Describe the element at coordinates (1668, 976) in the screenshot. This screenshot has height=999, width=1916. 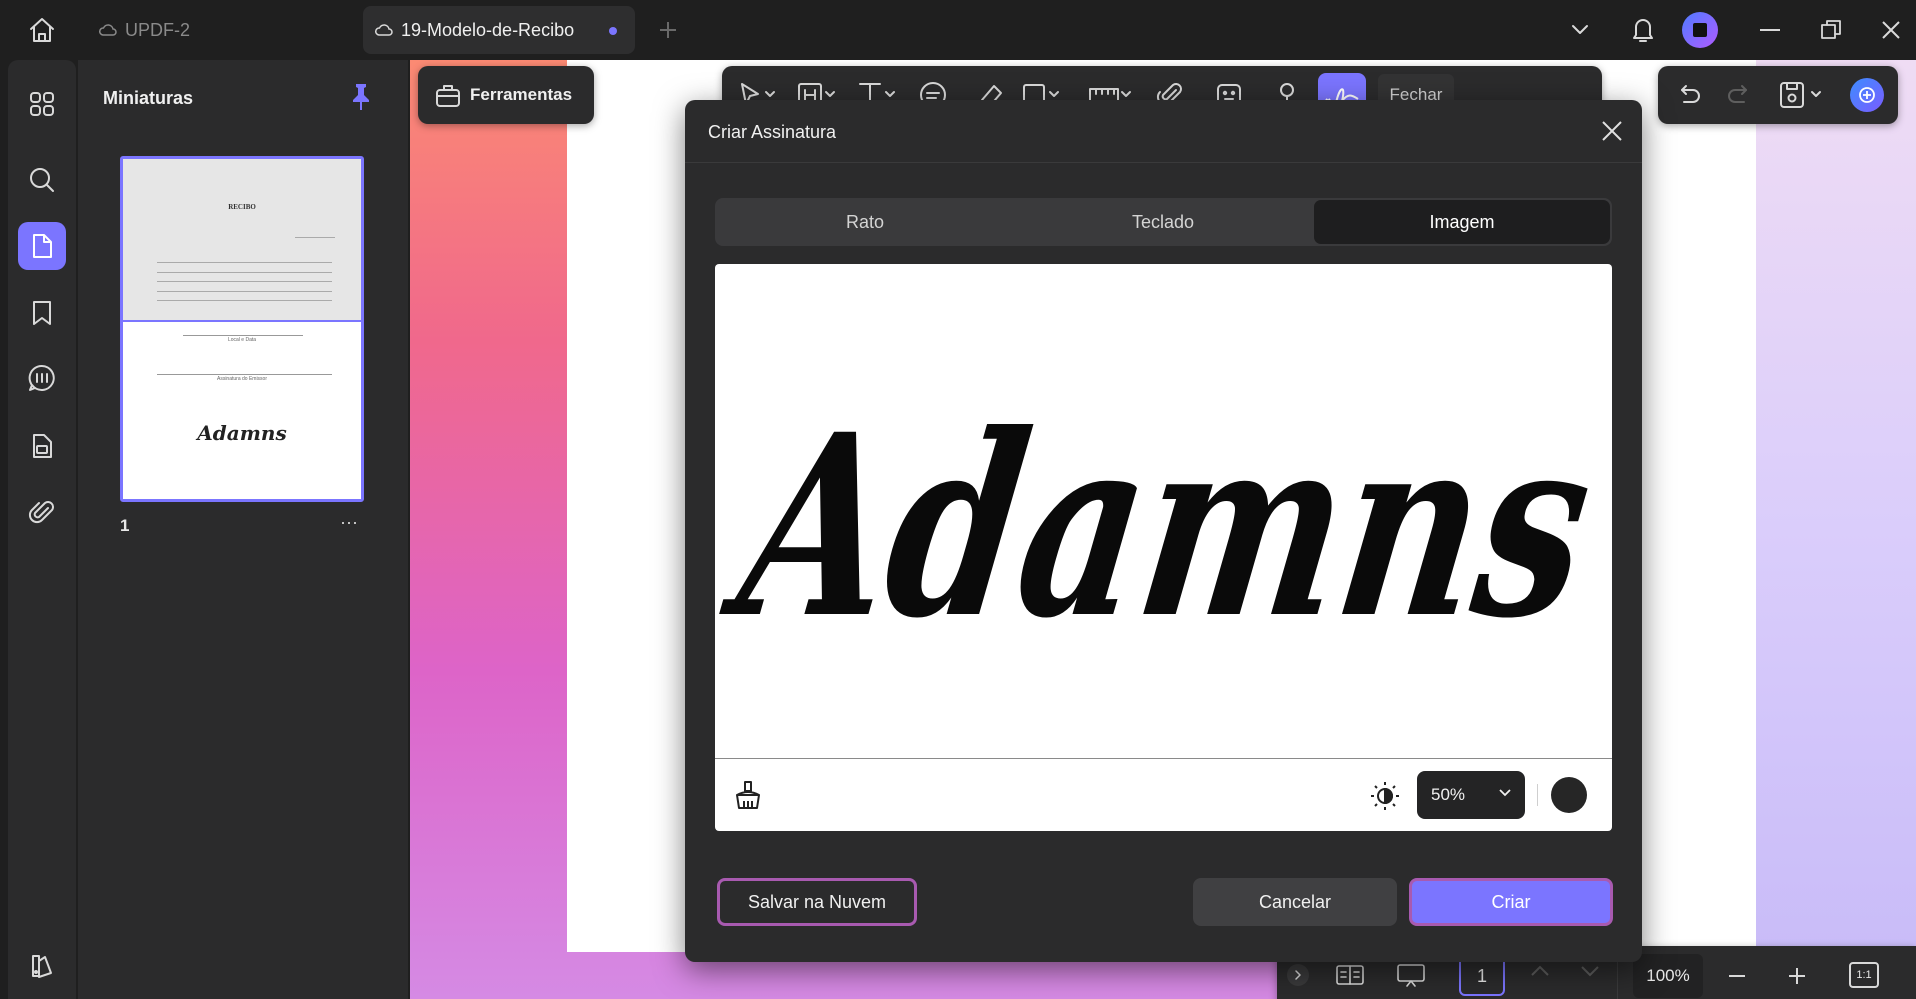
I see `zoom-level: 100%` at that location.